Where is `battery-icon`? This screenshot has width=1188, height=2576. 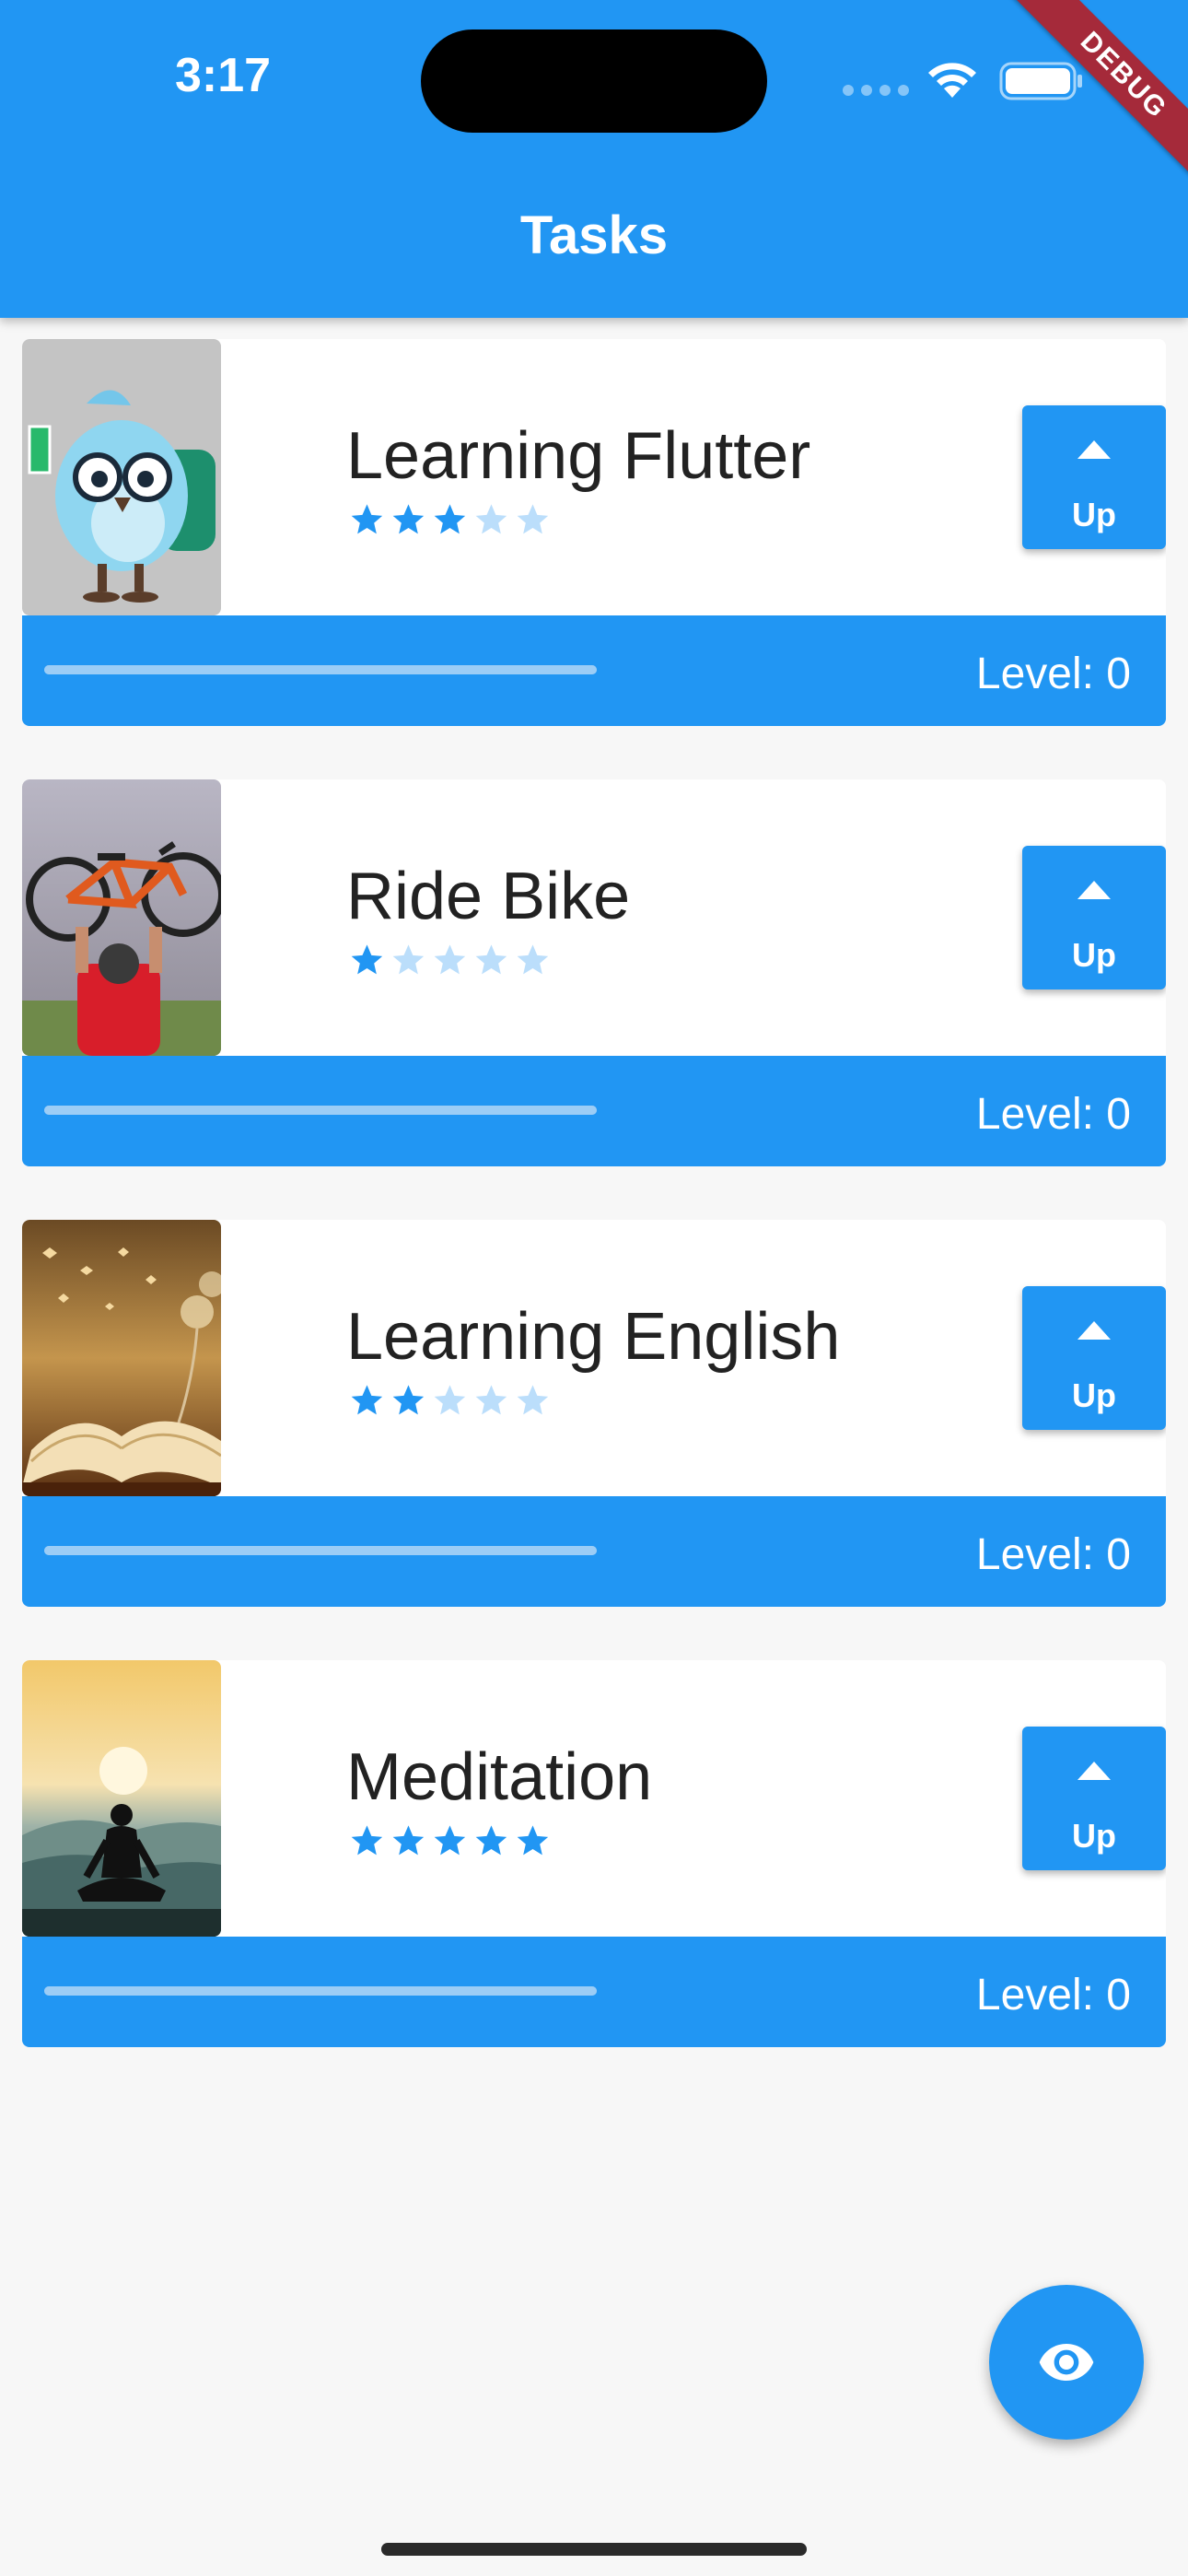 battery-icon is located at coordinates (1040, 81).